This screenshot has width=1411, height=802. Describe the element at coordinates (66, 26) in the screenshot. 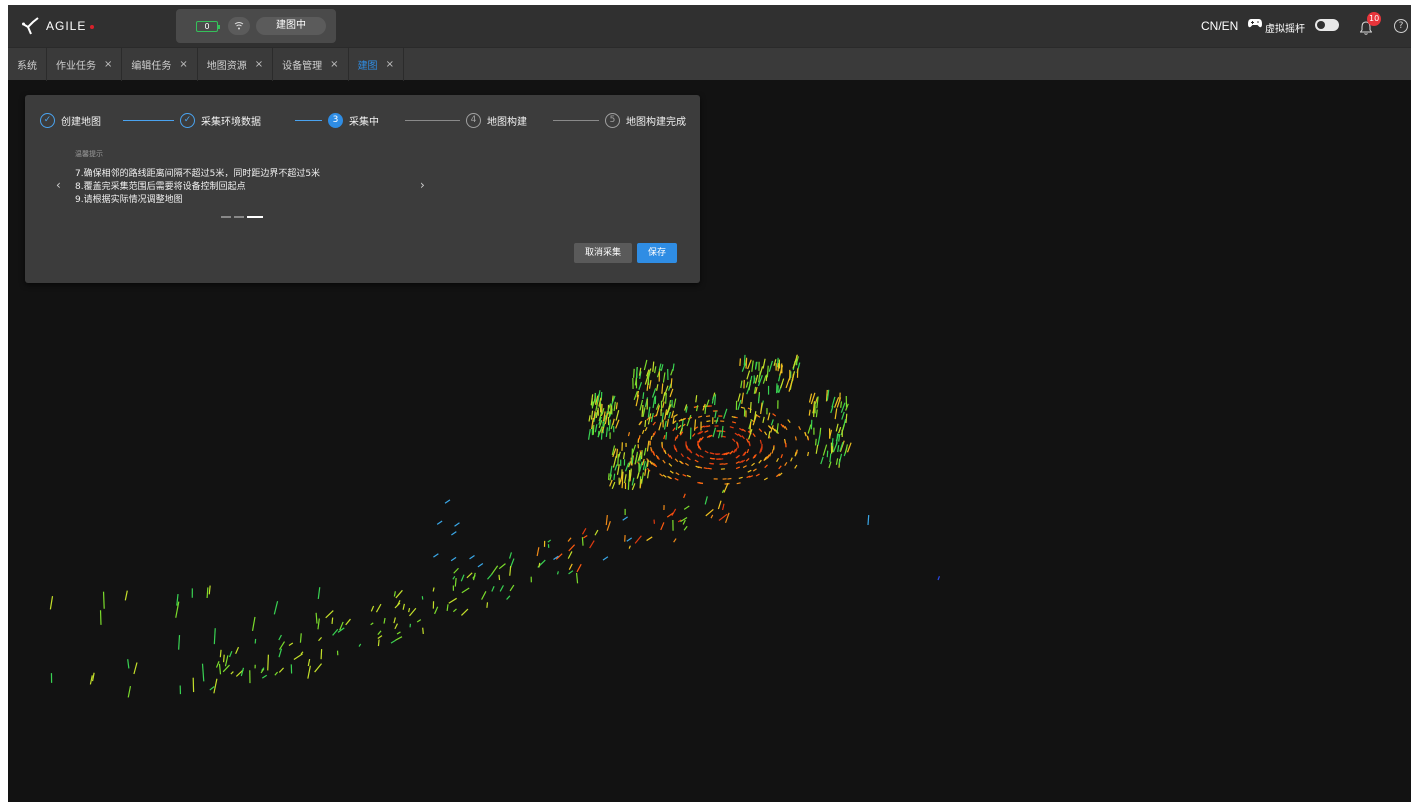

I see `logo-text: AGILE` at that location.